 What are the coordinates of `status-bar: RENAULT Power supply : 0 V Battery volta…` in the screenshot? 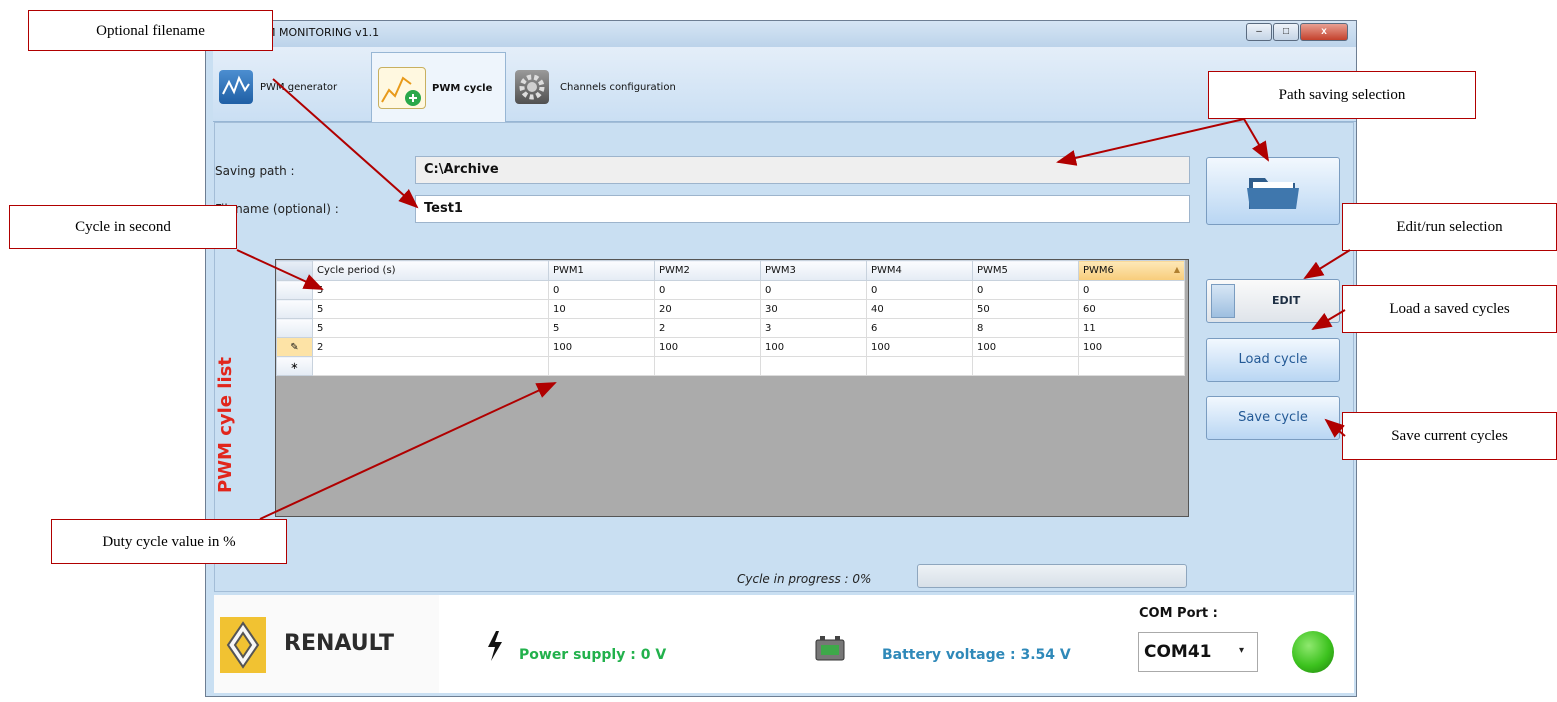 It's located at (784, 644).